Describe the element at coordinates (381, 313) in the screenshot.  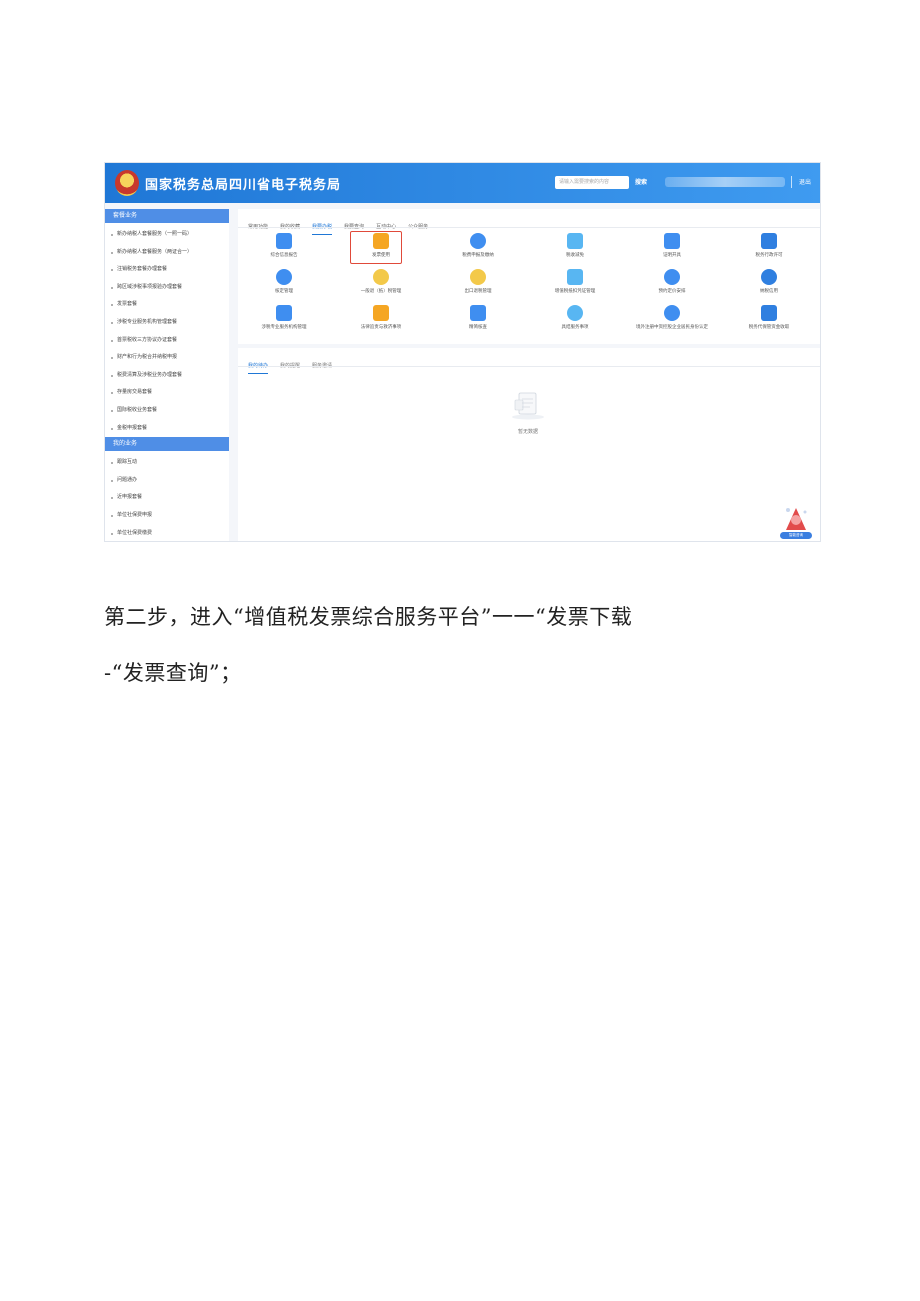
I see `gavel-icon` at that location.